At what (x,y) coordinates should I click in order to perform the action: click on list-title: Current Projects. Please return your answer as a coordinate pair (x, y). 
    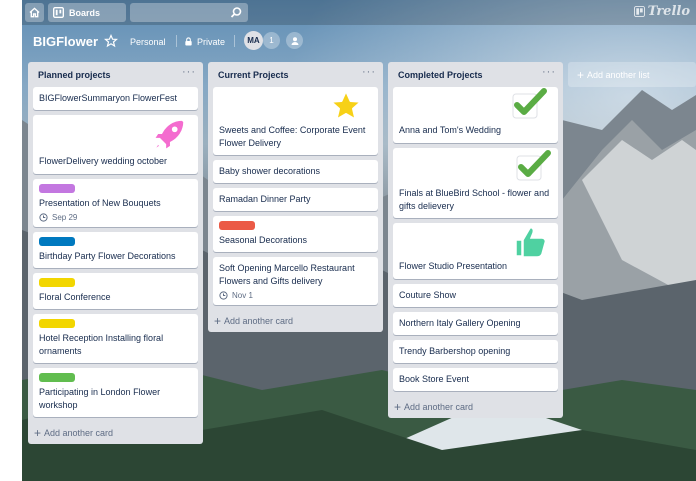
    Looking at the image, I should click on (253, 75).